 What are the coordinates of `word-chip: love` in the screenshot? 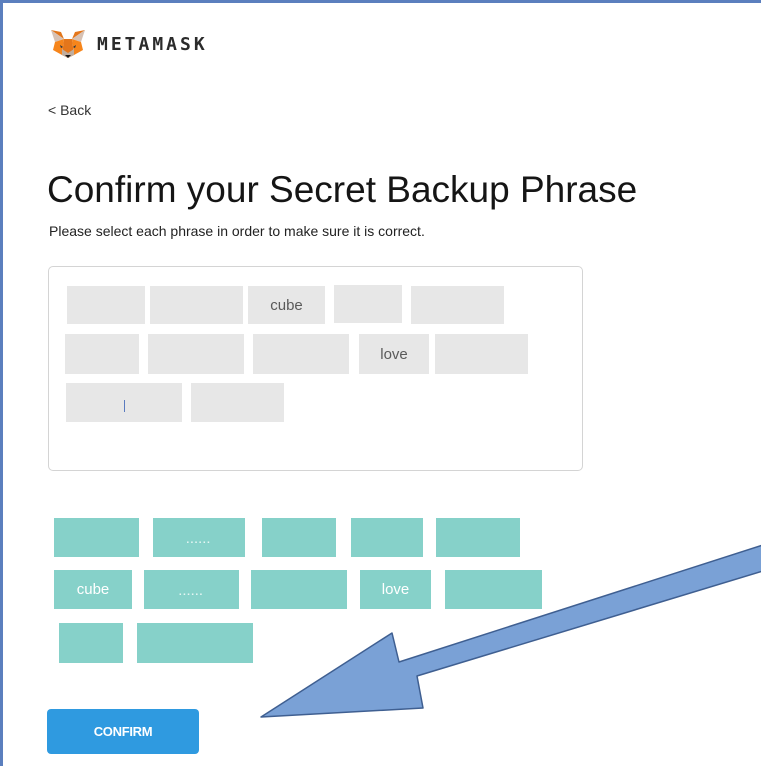 It's located at (395, 589).